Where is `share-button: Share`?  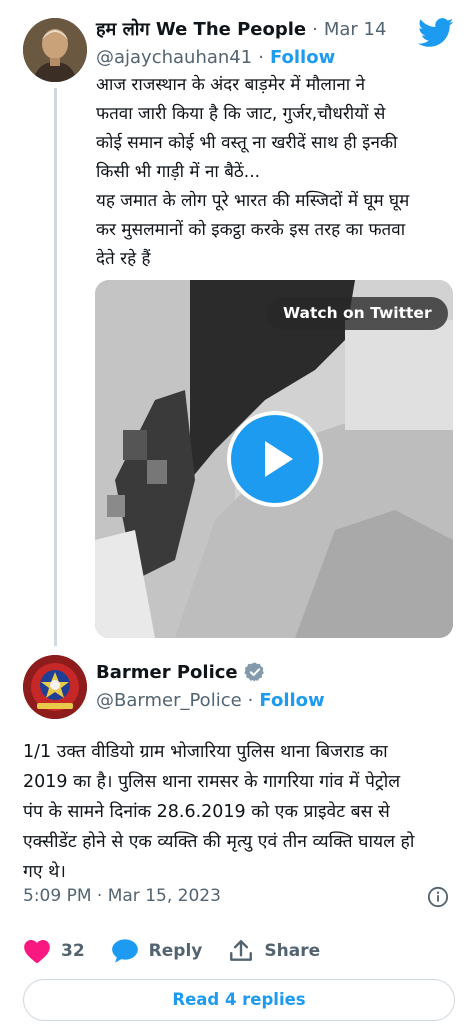 share-button: Share is located at coordinates (274, 951).